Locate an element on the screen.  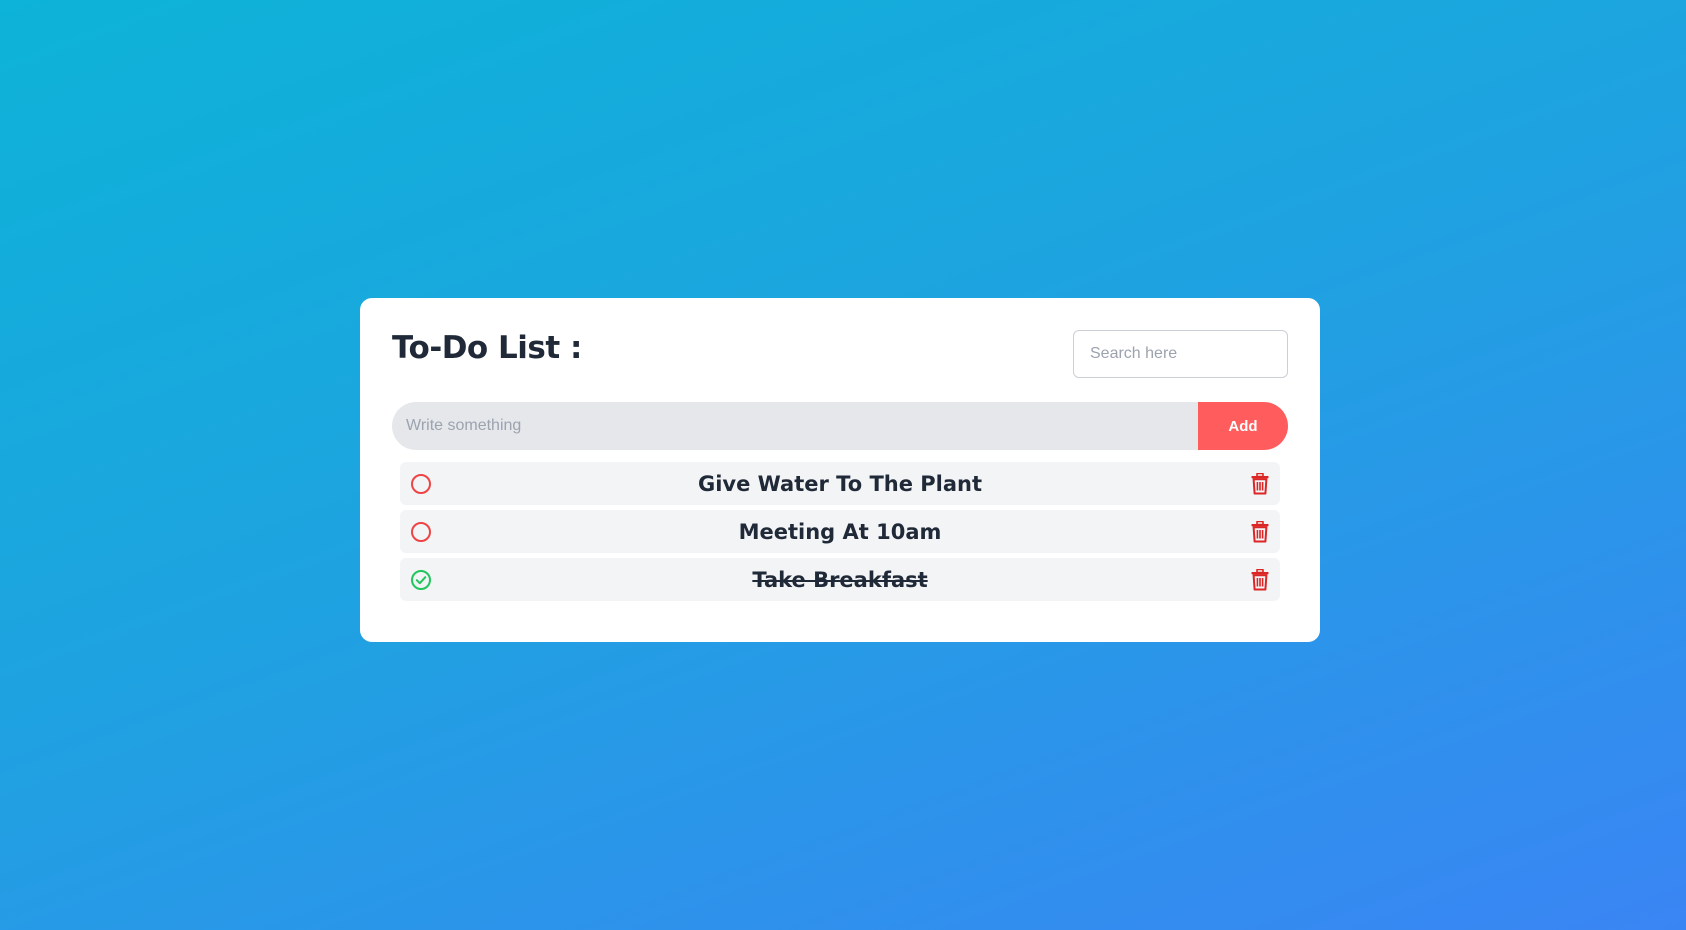
task-item: Meeting At 10am is located at coordinates (840, 531).